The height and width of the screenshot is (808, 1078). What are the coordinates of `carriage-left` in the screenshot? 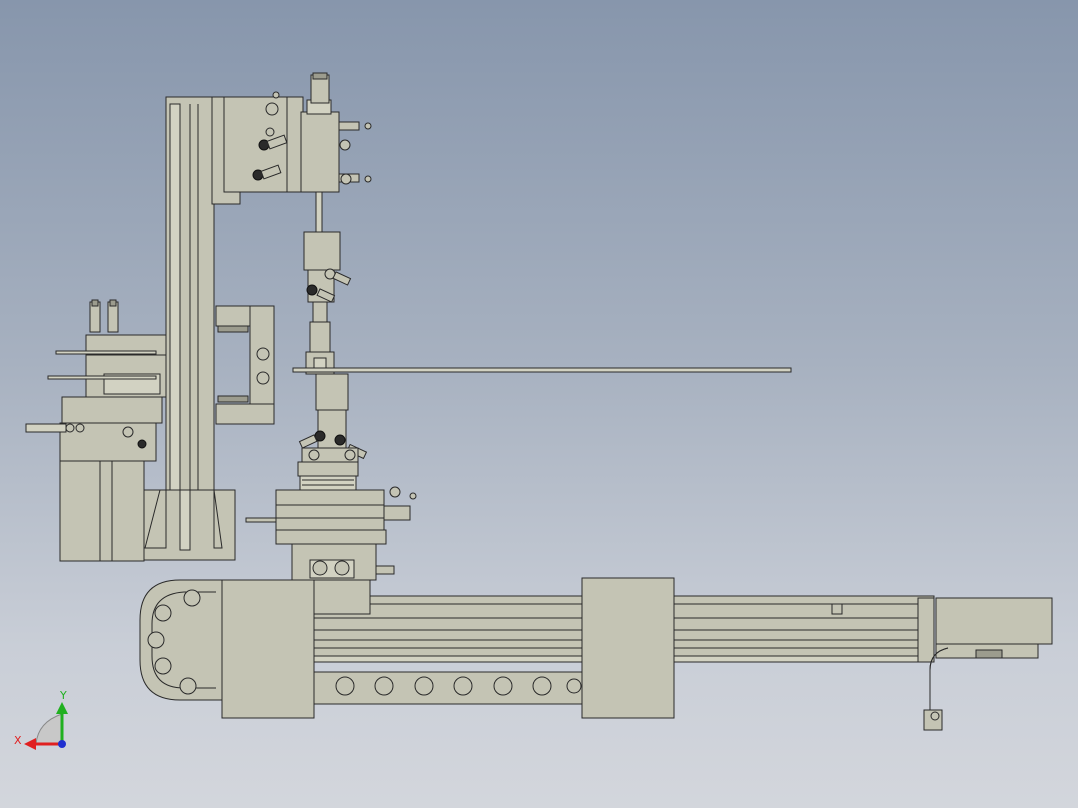 It's located at (268, 649).